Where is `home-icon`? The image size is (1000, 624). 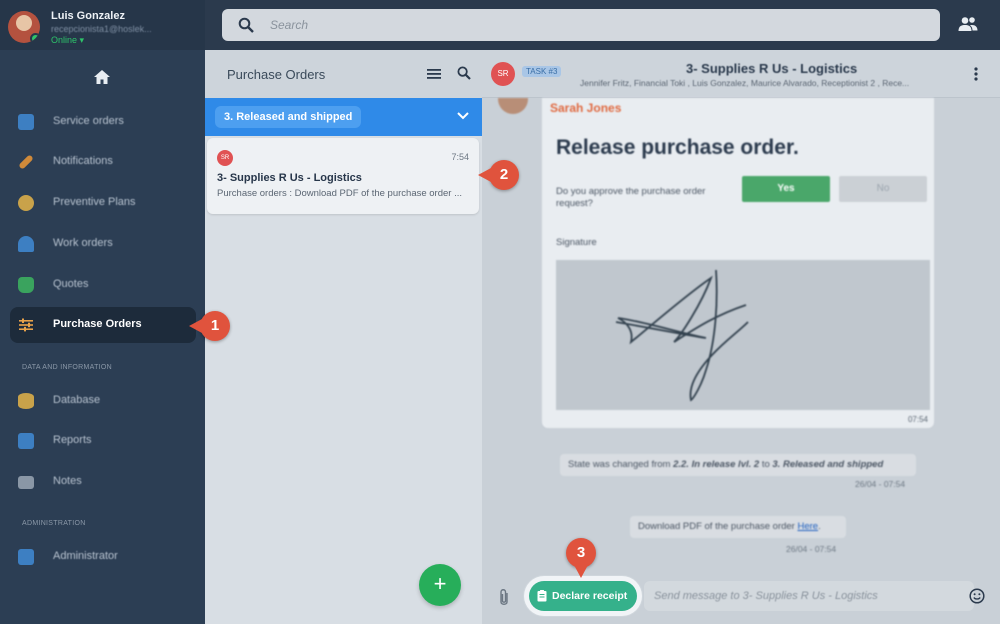 home-icon is located at coordinates (102, 77).